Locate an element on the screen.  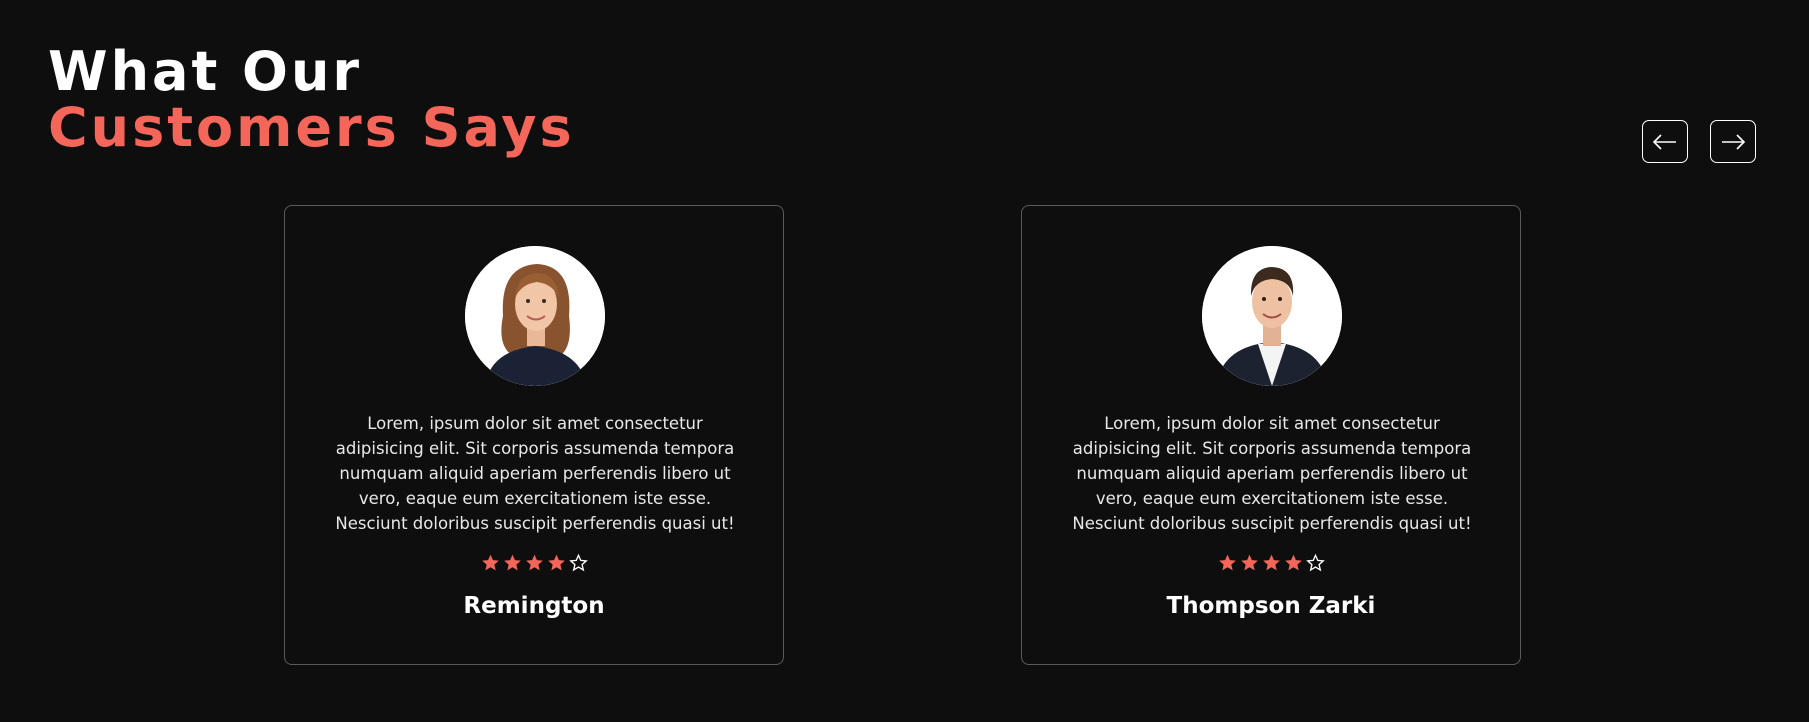
prev-button is located at coordinates (1665, 141).